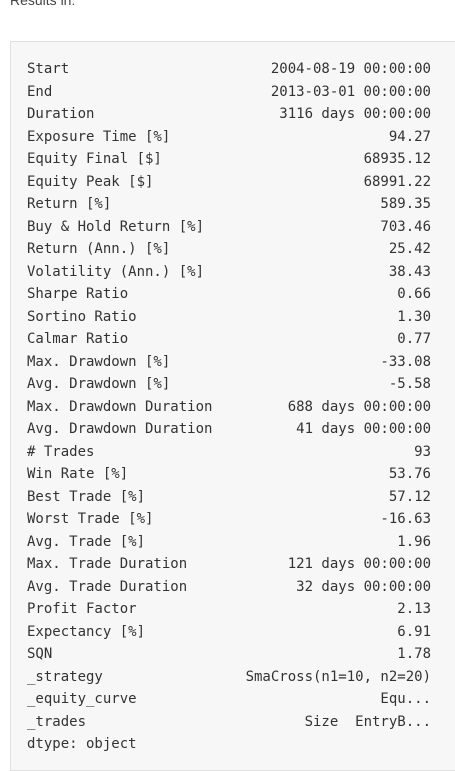 This screenshot has height=771, width=455. Describe the element at coordinates (229, 609) in the screenshot. I see `stat-row-profit-factor: Profit Factor 2.13` at that location.